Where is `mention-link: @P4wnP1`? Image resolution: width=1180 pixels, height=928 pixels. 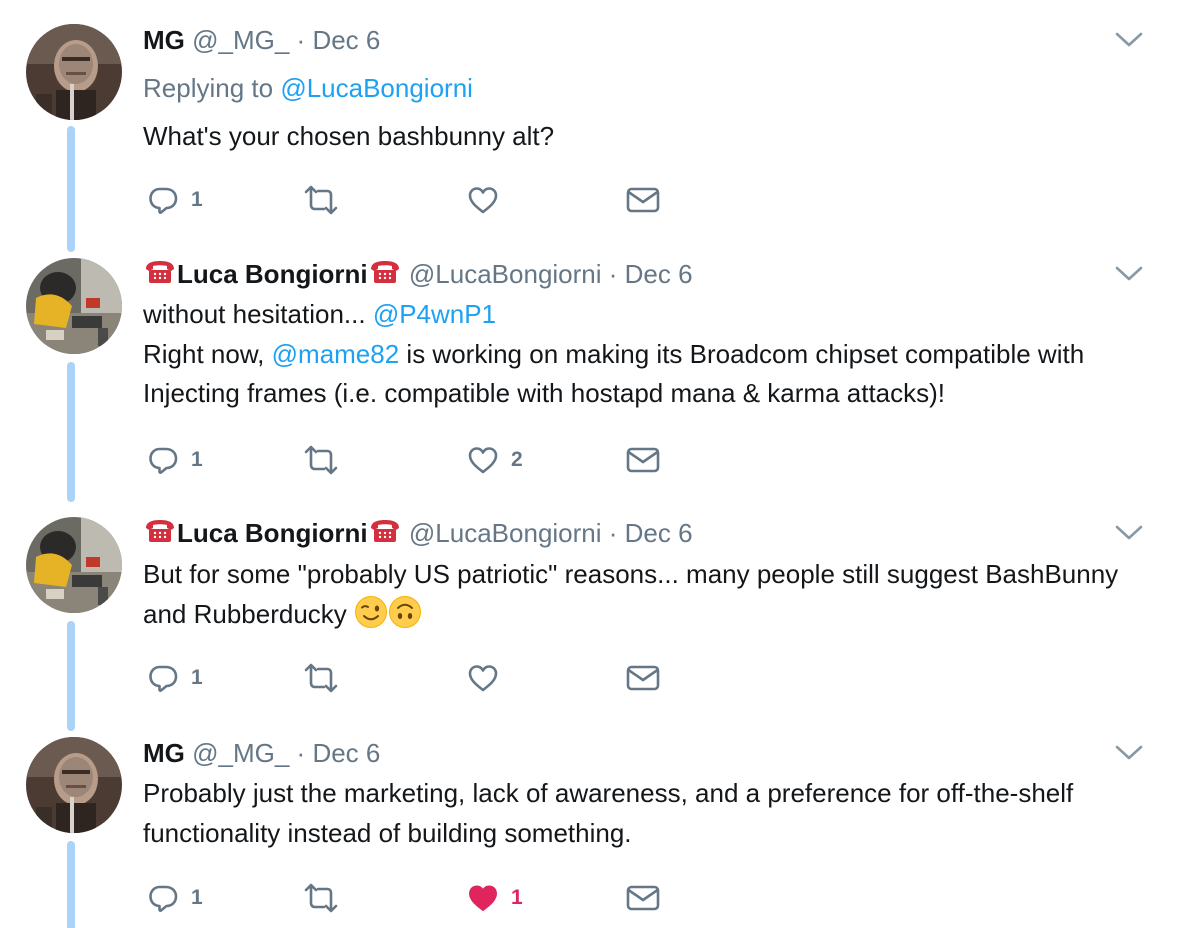 mention-link: @P4wnP1 is located at coordinates (434, 314).